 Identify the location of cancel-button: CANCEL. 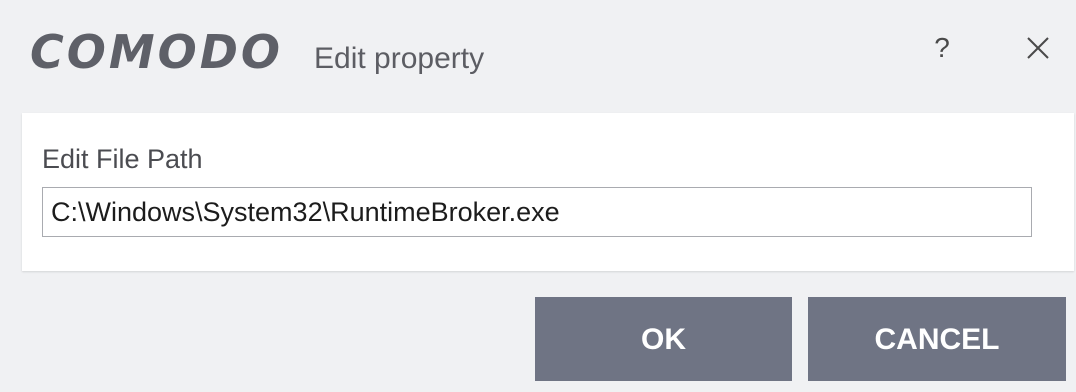
(937, 339).